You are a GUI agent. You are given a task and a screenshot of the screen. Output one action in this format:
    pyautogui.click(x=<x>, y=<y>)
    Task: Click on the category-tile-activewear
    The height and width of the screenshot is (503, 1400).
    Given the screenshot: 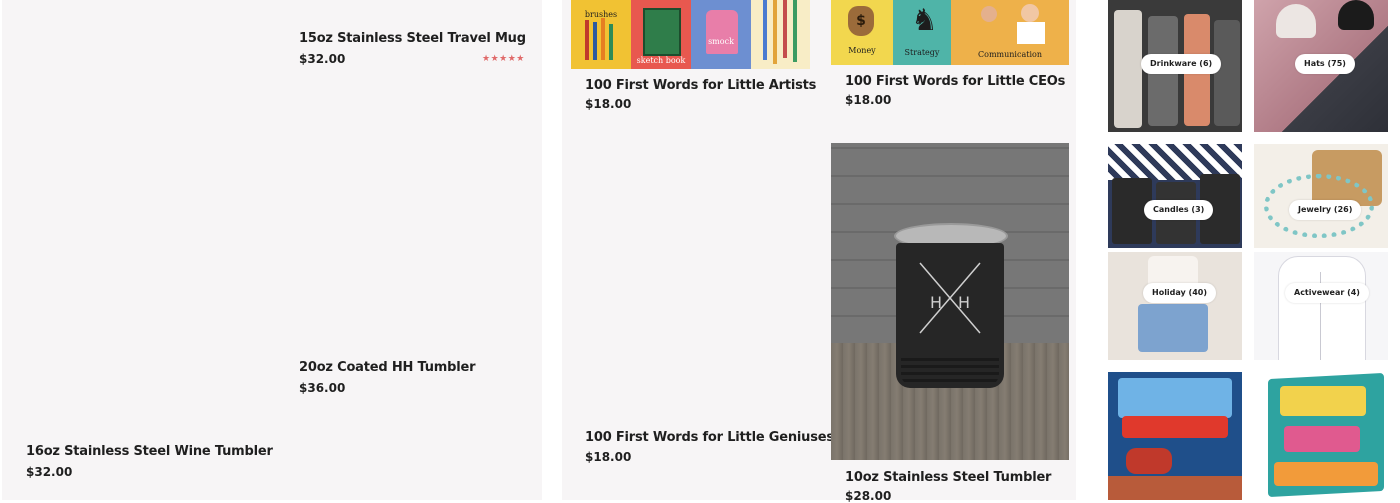 What is the action you would take?
    pyautogui.click(x=1321, y=306)
    